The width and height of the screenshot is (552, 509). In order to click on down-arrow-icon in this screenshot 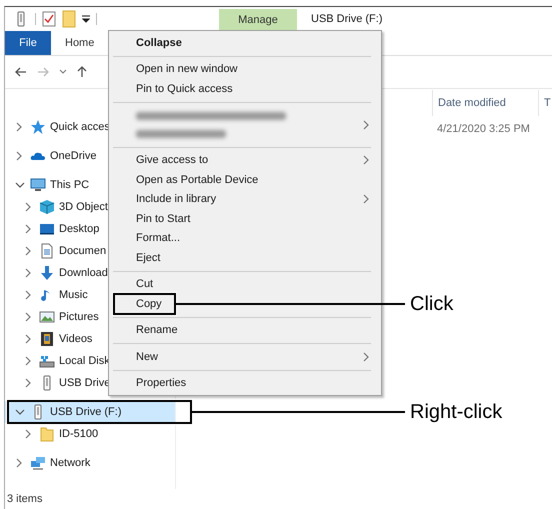, I will do `click(47, 273)`.